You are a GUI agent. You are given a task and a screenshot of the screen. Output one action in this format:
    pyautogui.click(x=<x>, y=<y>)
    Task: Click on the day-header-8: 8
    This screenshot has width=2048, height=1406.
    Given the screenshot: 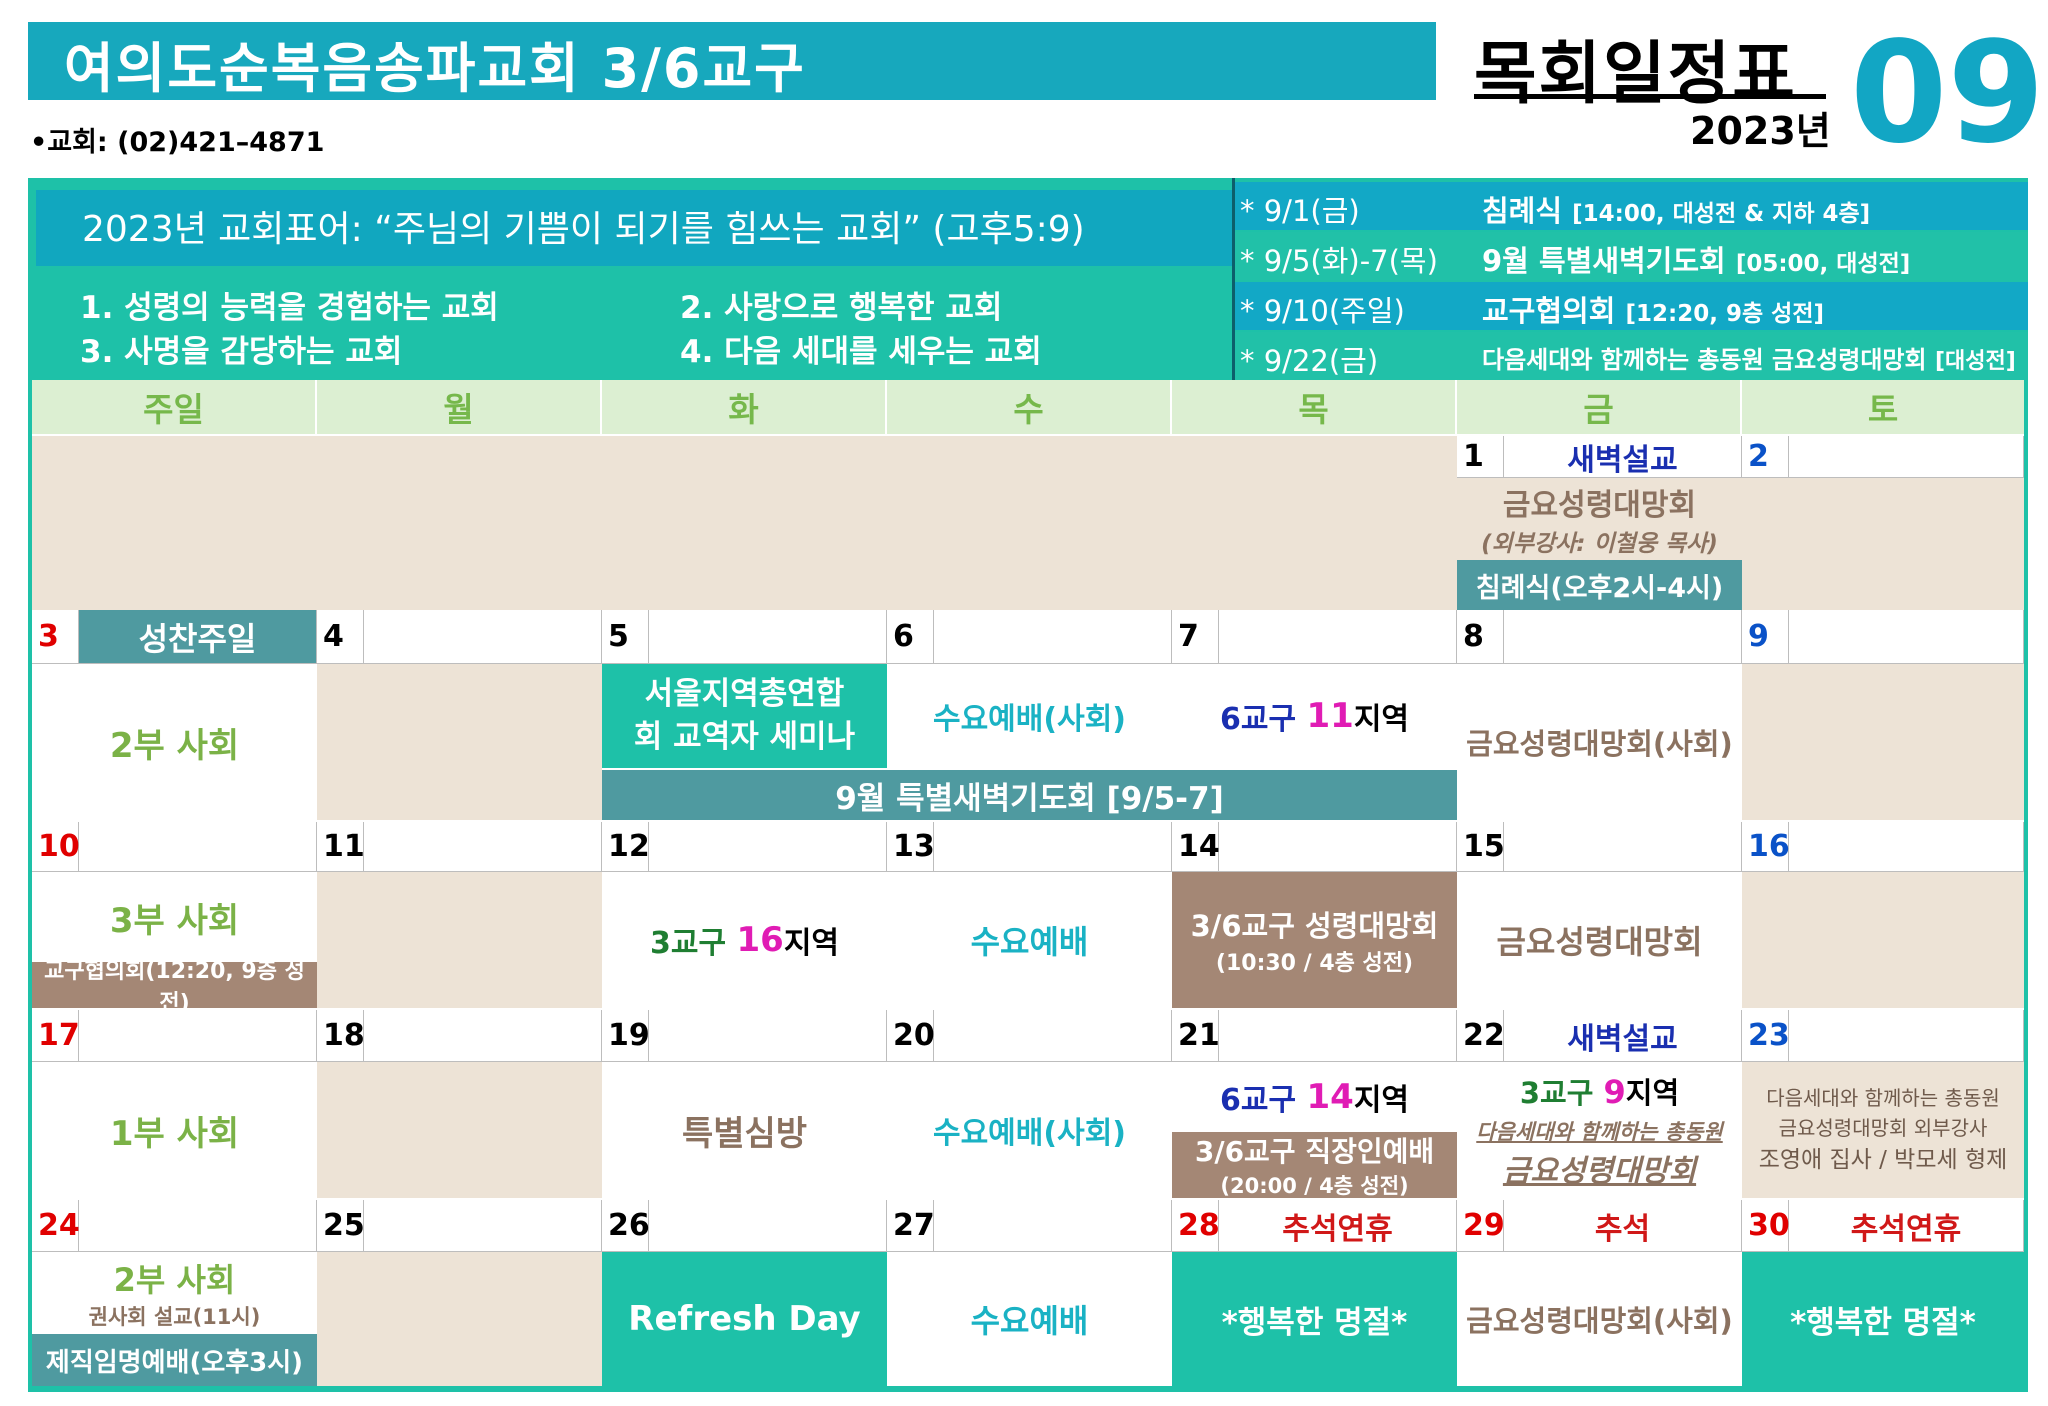 What is the action you would take?
    pyautogui.click(x=1599, y=637)
    